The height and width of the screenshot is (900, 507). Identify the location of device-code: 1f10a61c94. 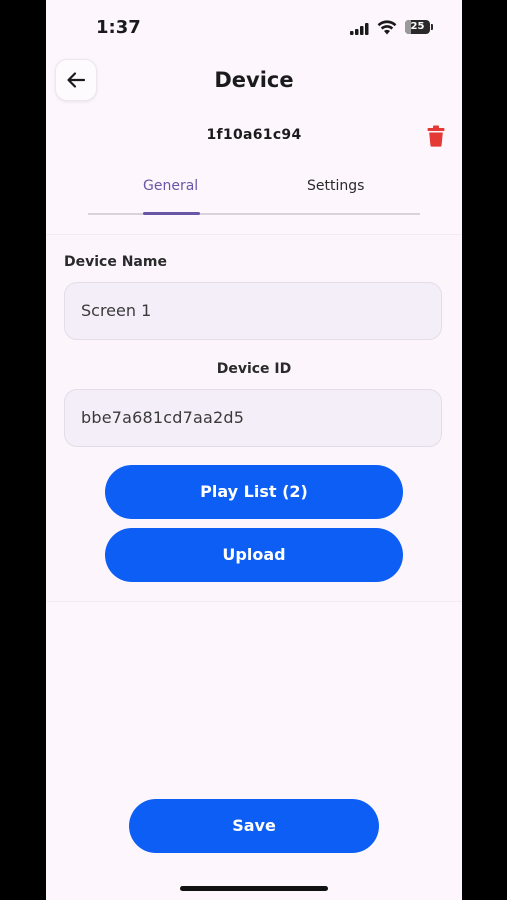
(254, 135).